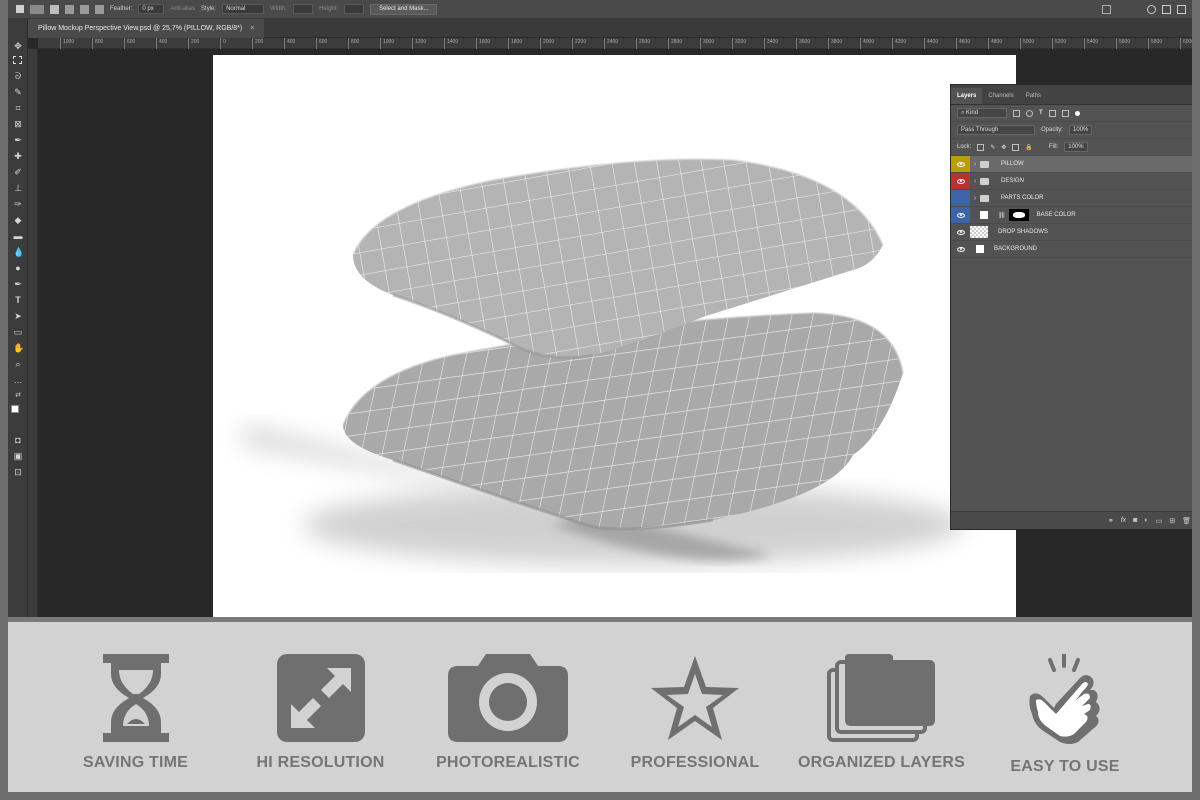 The height and width of the screenshot is (800, 1200). Describe the element at coordinates (18, 396) in the screenshot. I see `swap-colors-icon: ⇄` at that location.